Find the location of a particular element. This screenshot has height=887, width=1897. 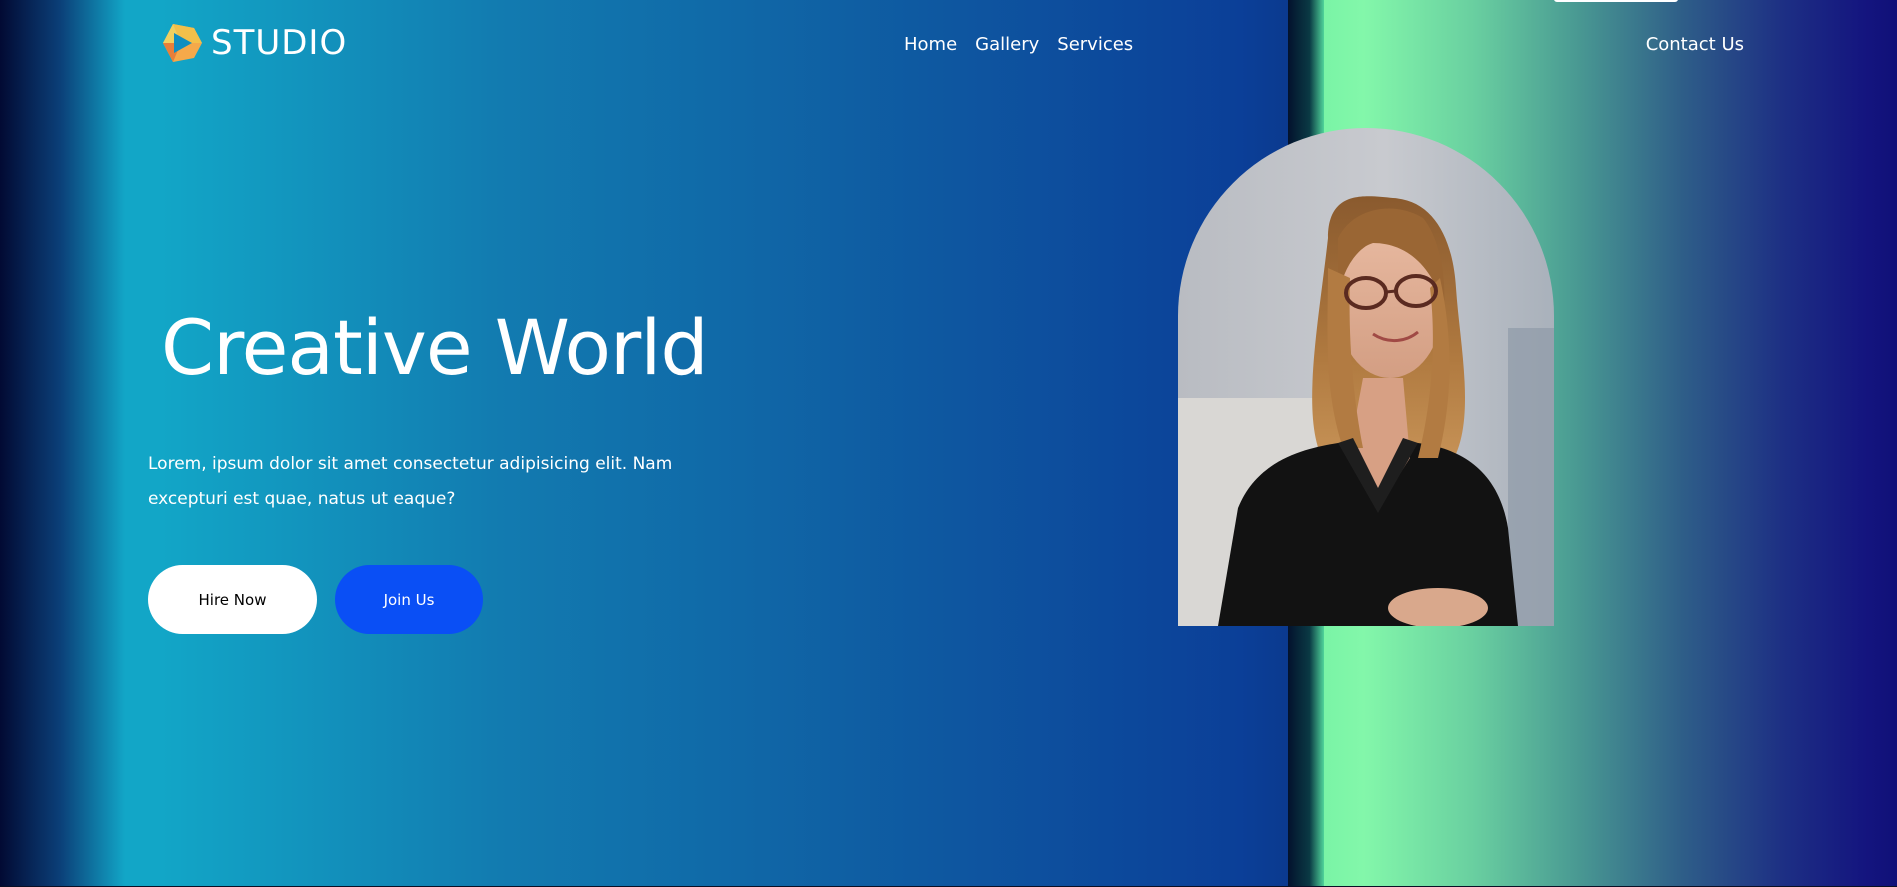

top-edge-tab is located at coordinates (1616, 1).